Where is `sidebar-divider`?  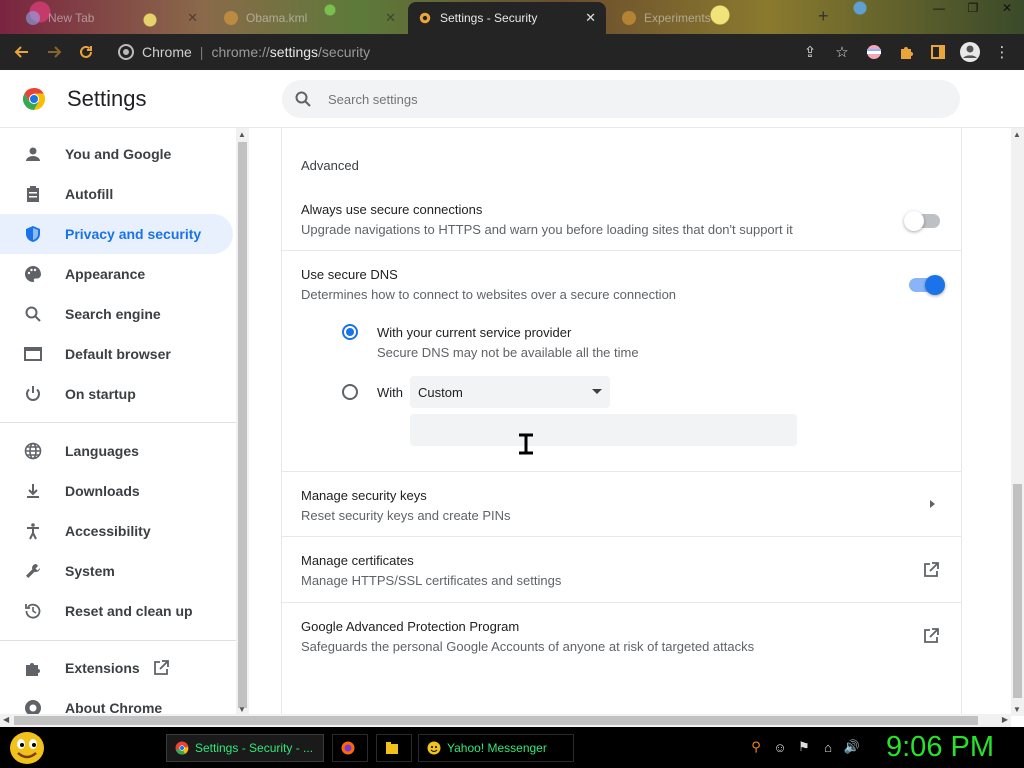 sidebar-divider is located at coordinates (118, 422).